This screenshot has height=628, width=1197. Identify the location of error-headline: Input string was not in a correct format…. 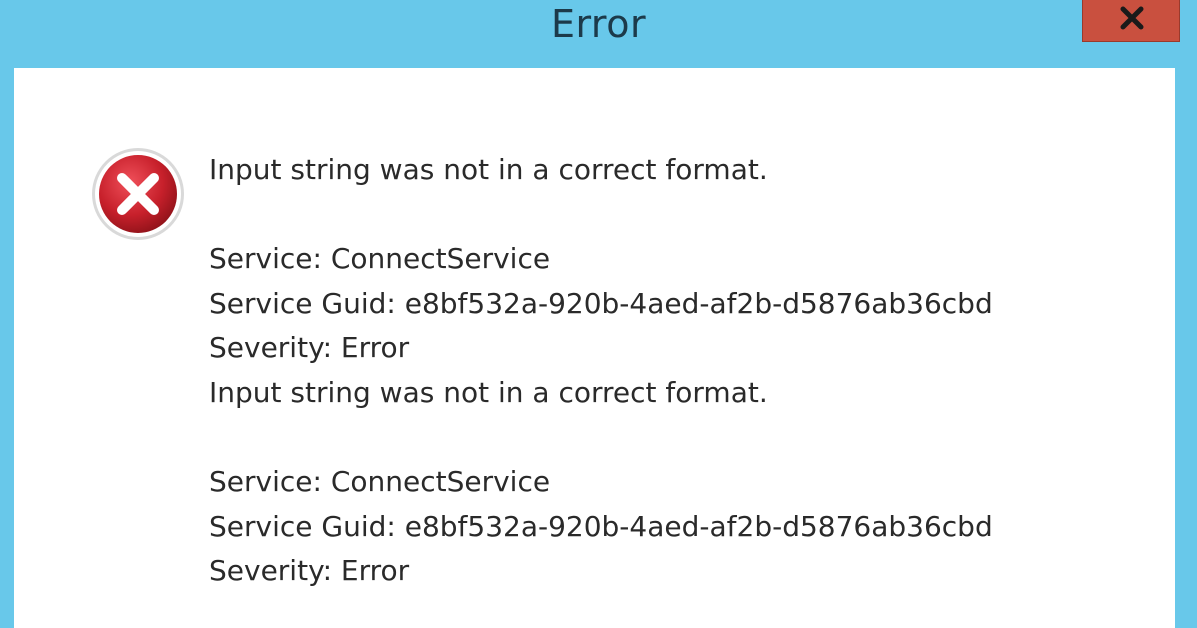
(488, 169).